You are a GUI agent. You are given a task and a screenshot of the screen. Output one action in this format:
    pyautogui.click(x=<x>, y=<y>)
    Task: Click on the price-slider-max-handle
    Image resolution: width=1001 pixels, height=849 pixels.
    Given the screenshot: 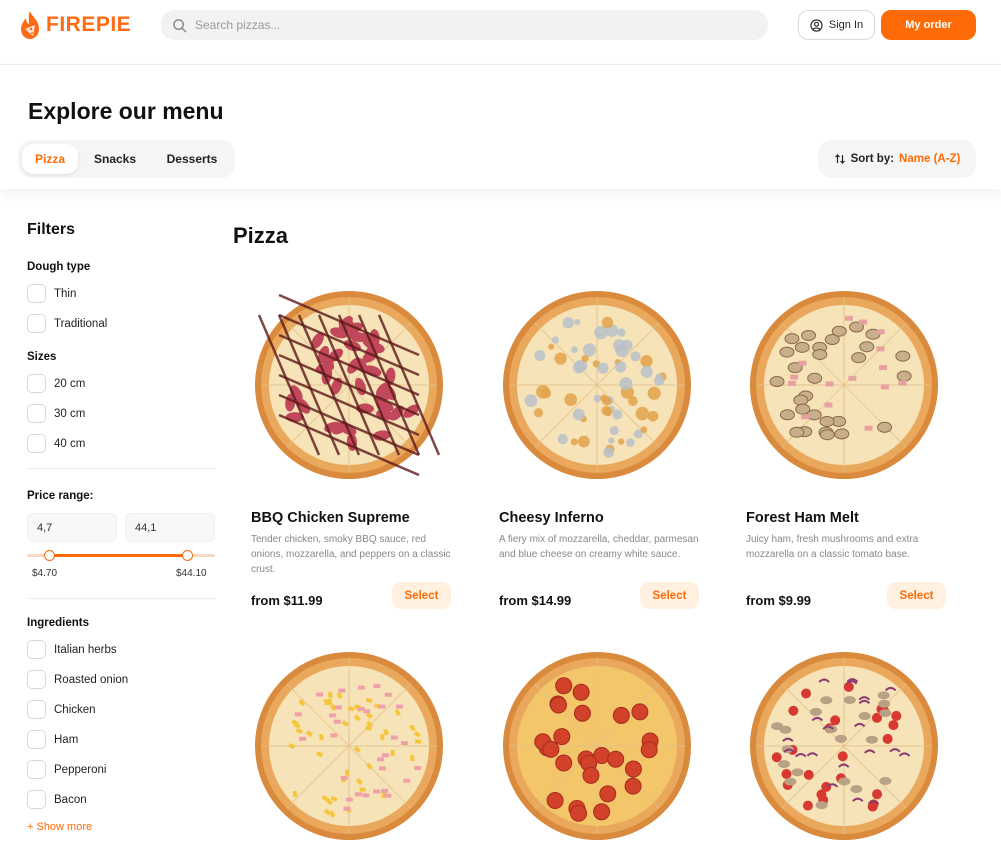 What is the action you would take?
    pyautogui.click(x=187, y=555)
    